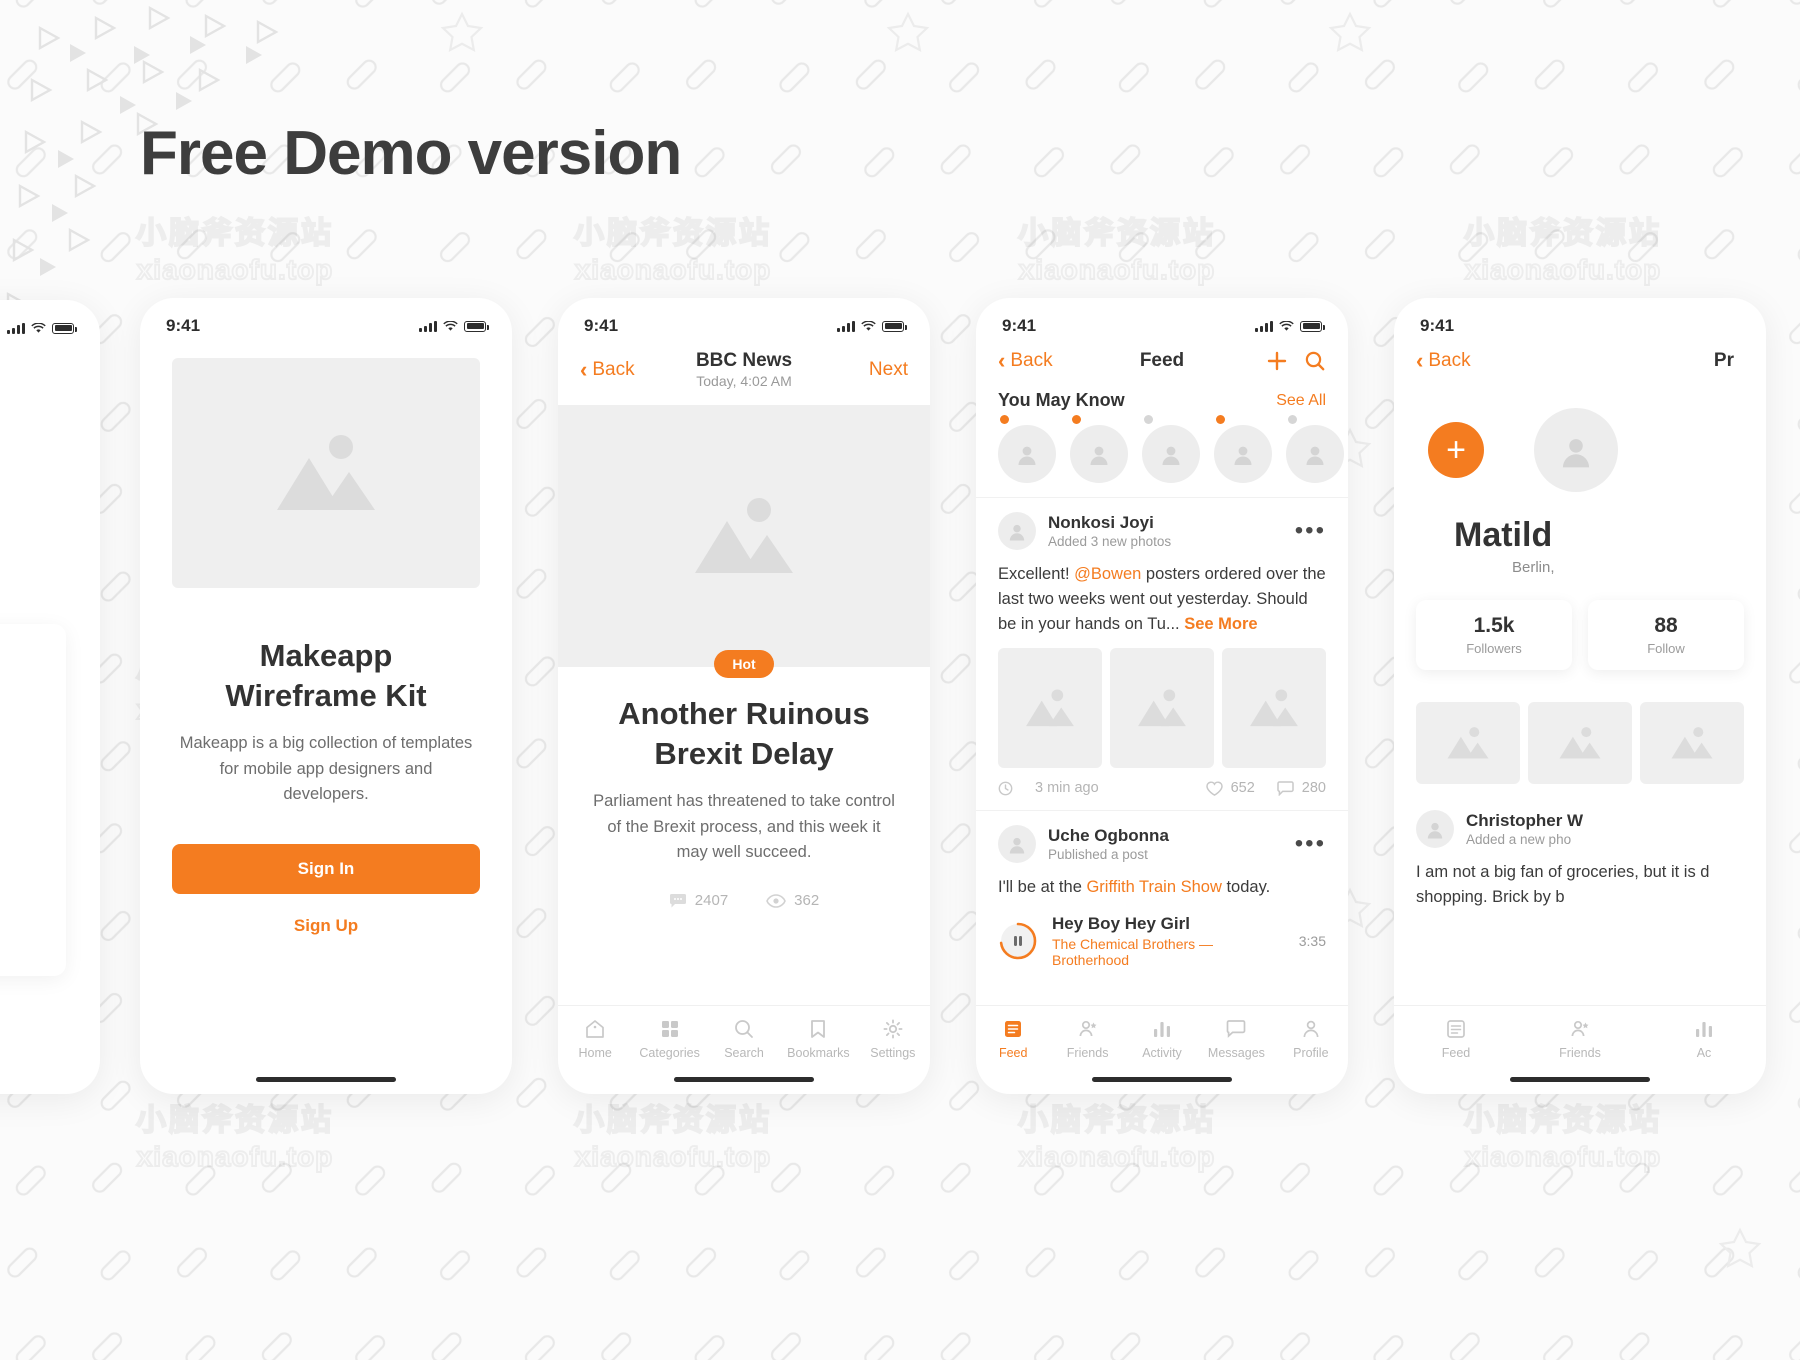 This screenshot has height=1360, width=1800. I want to click on post-meta: Added a new pho, so click(1519, 839).